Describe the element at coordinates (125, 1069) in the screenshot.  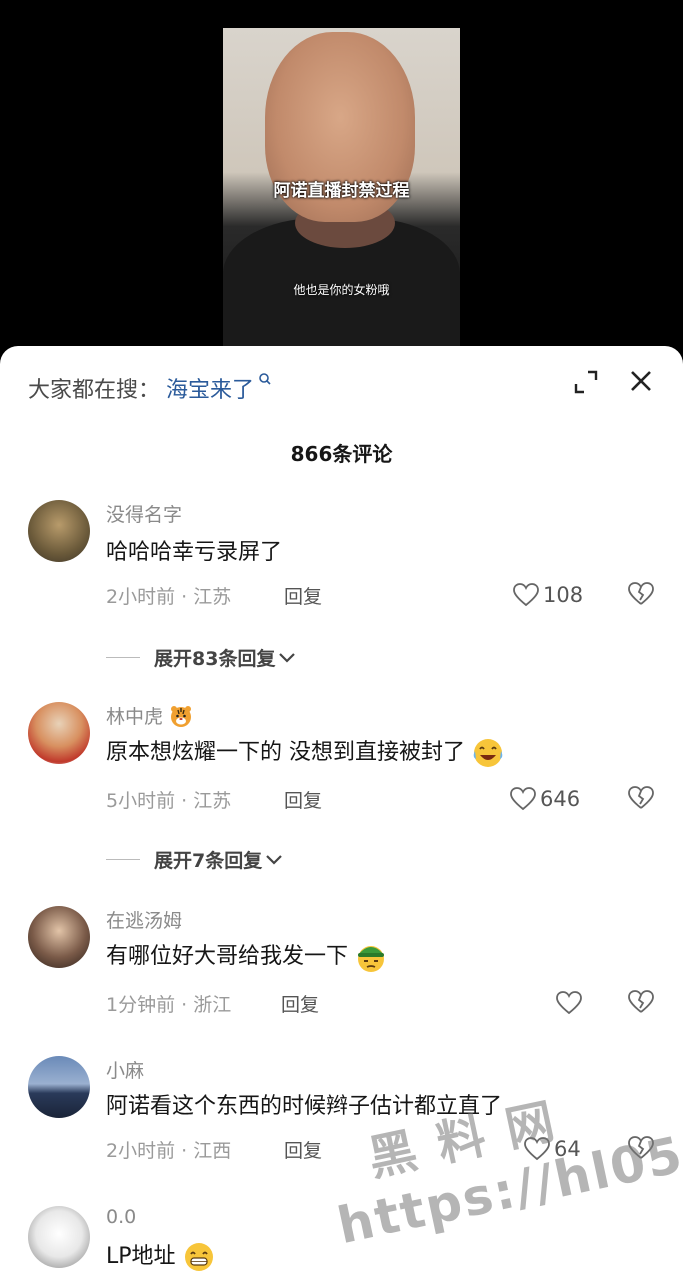
I see `comment-author: 小麻` at that location.